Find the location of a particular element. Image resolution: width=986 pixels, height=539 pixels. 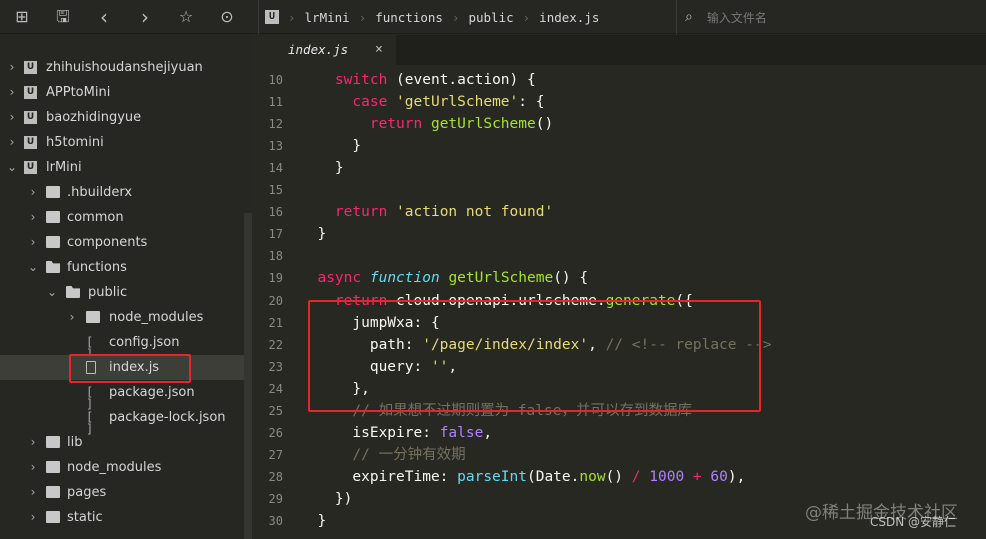

tab-index-js: index.js × is located at coordinates (324, 50).